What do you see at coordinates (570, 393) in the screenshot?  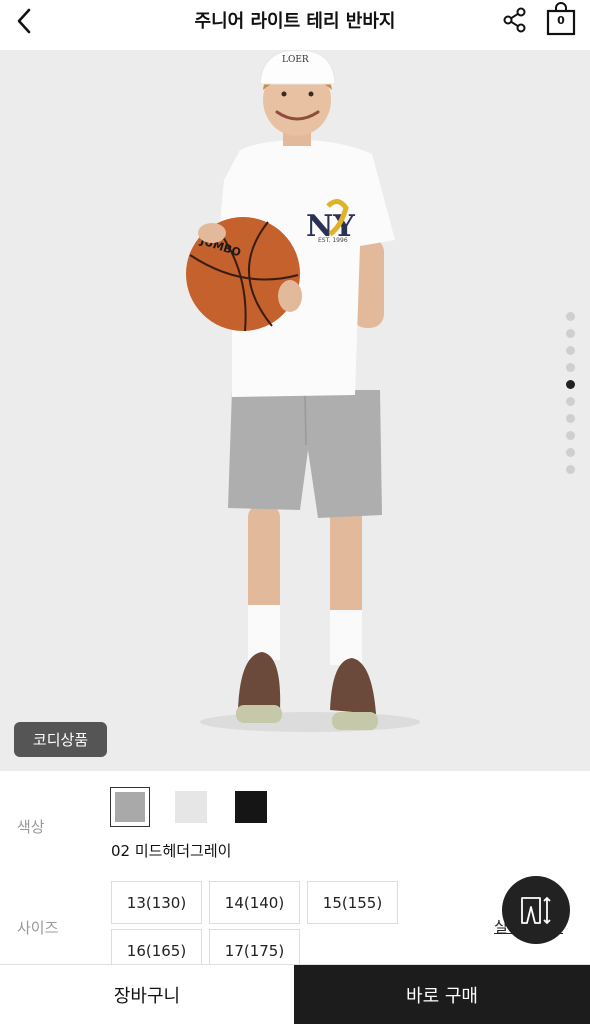 I see `carousel-indicator` at bounding box center [570, 393].